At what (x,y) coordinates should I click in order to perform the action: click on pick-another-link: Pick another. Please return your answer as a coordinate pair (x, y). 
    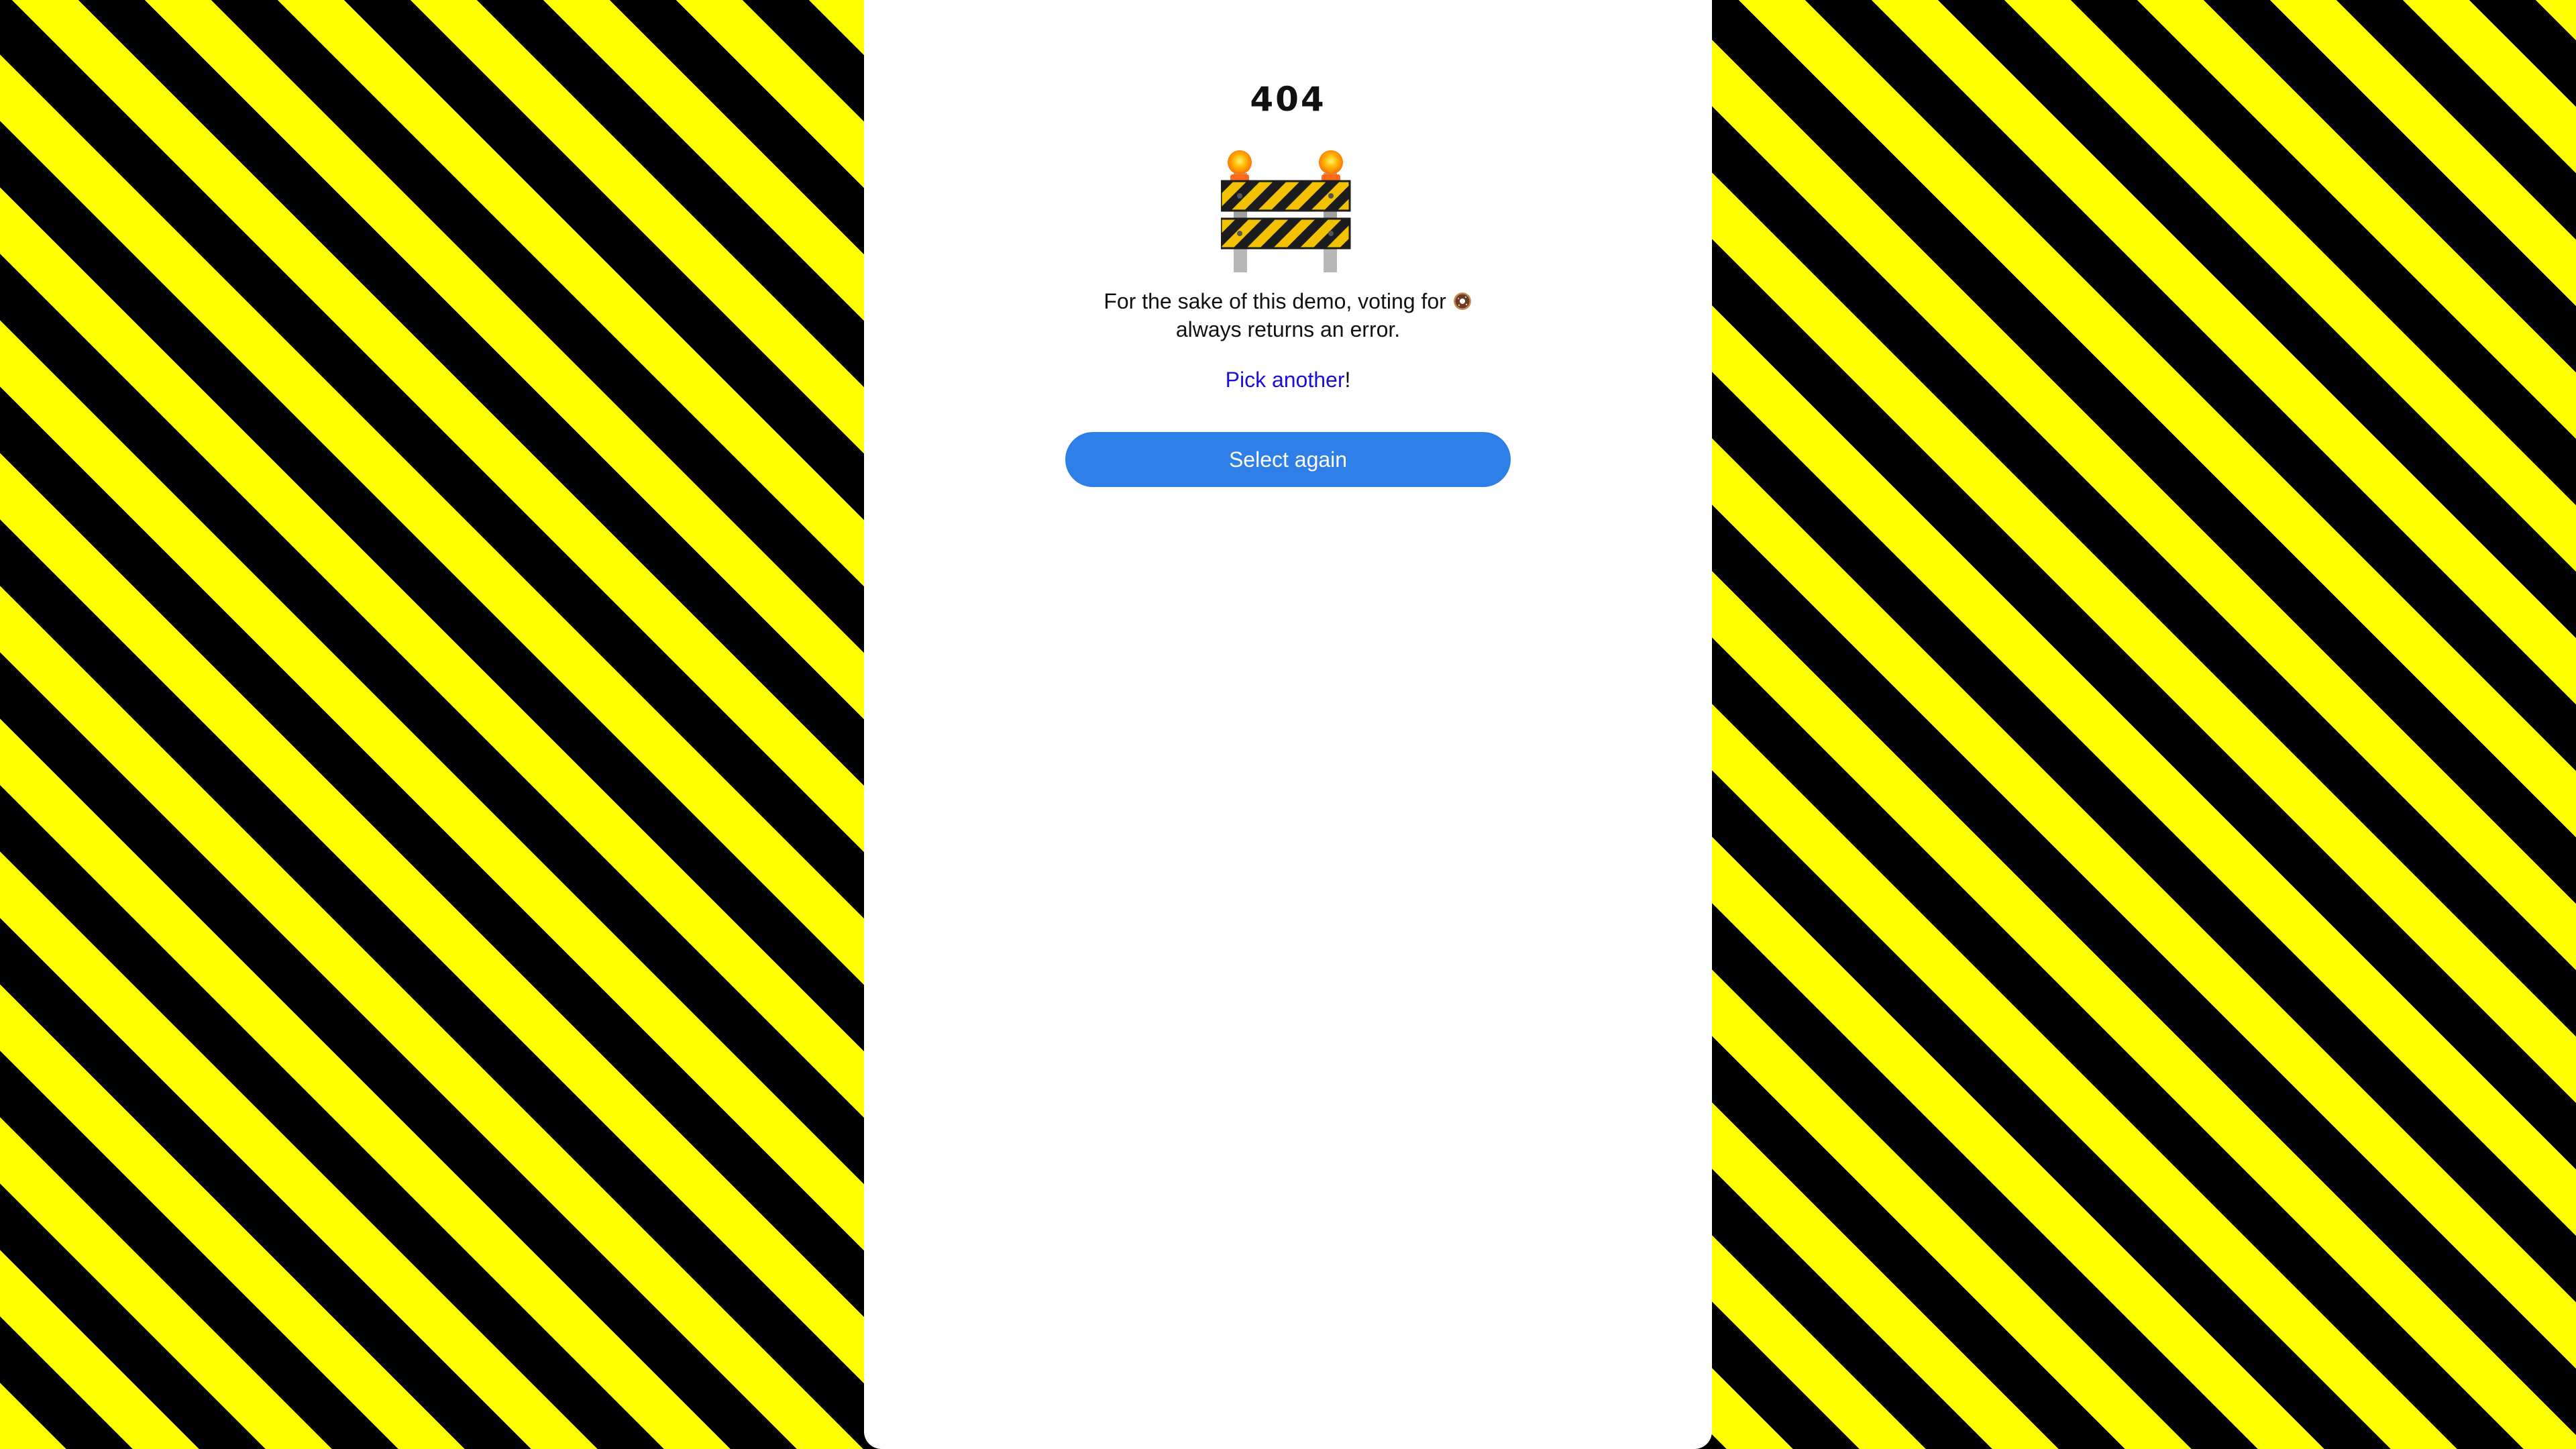
    Looking at the image, I should click on (1285, 380).